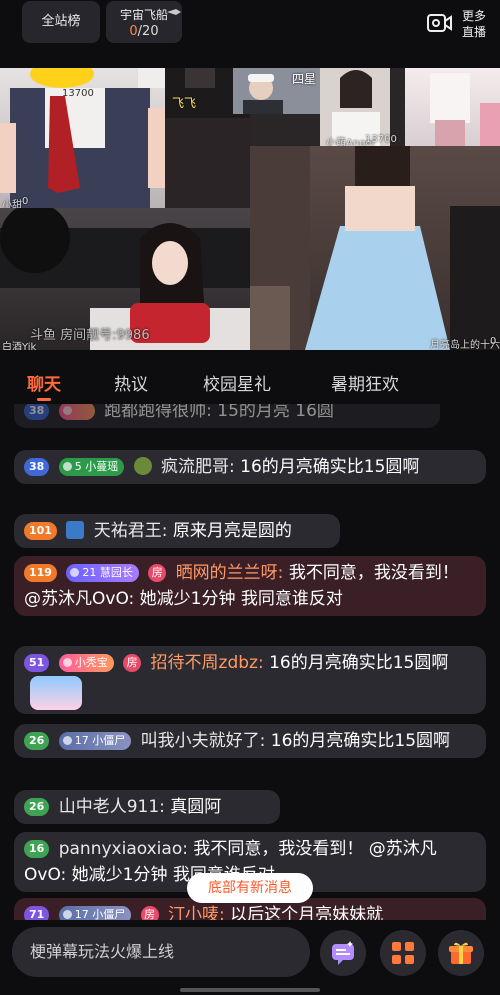  What do you see at coordinates (196, 912) in the screenshot?
I see `username: 汀小唛:` at bounding box center [196, 912].